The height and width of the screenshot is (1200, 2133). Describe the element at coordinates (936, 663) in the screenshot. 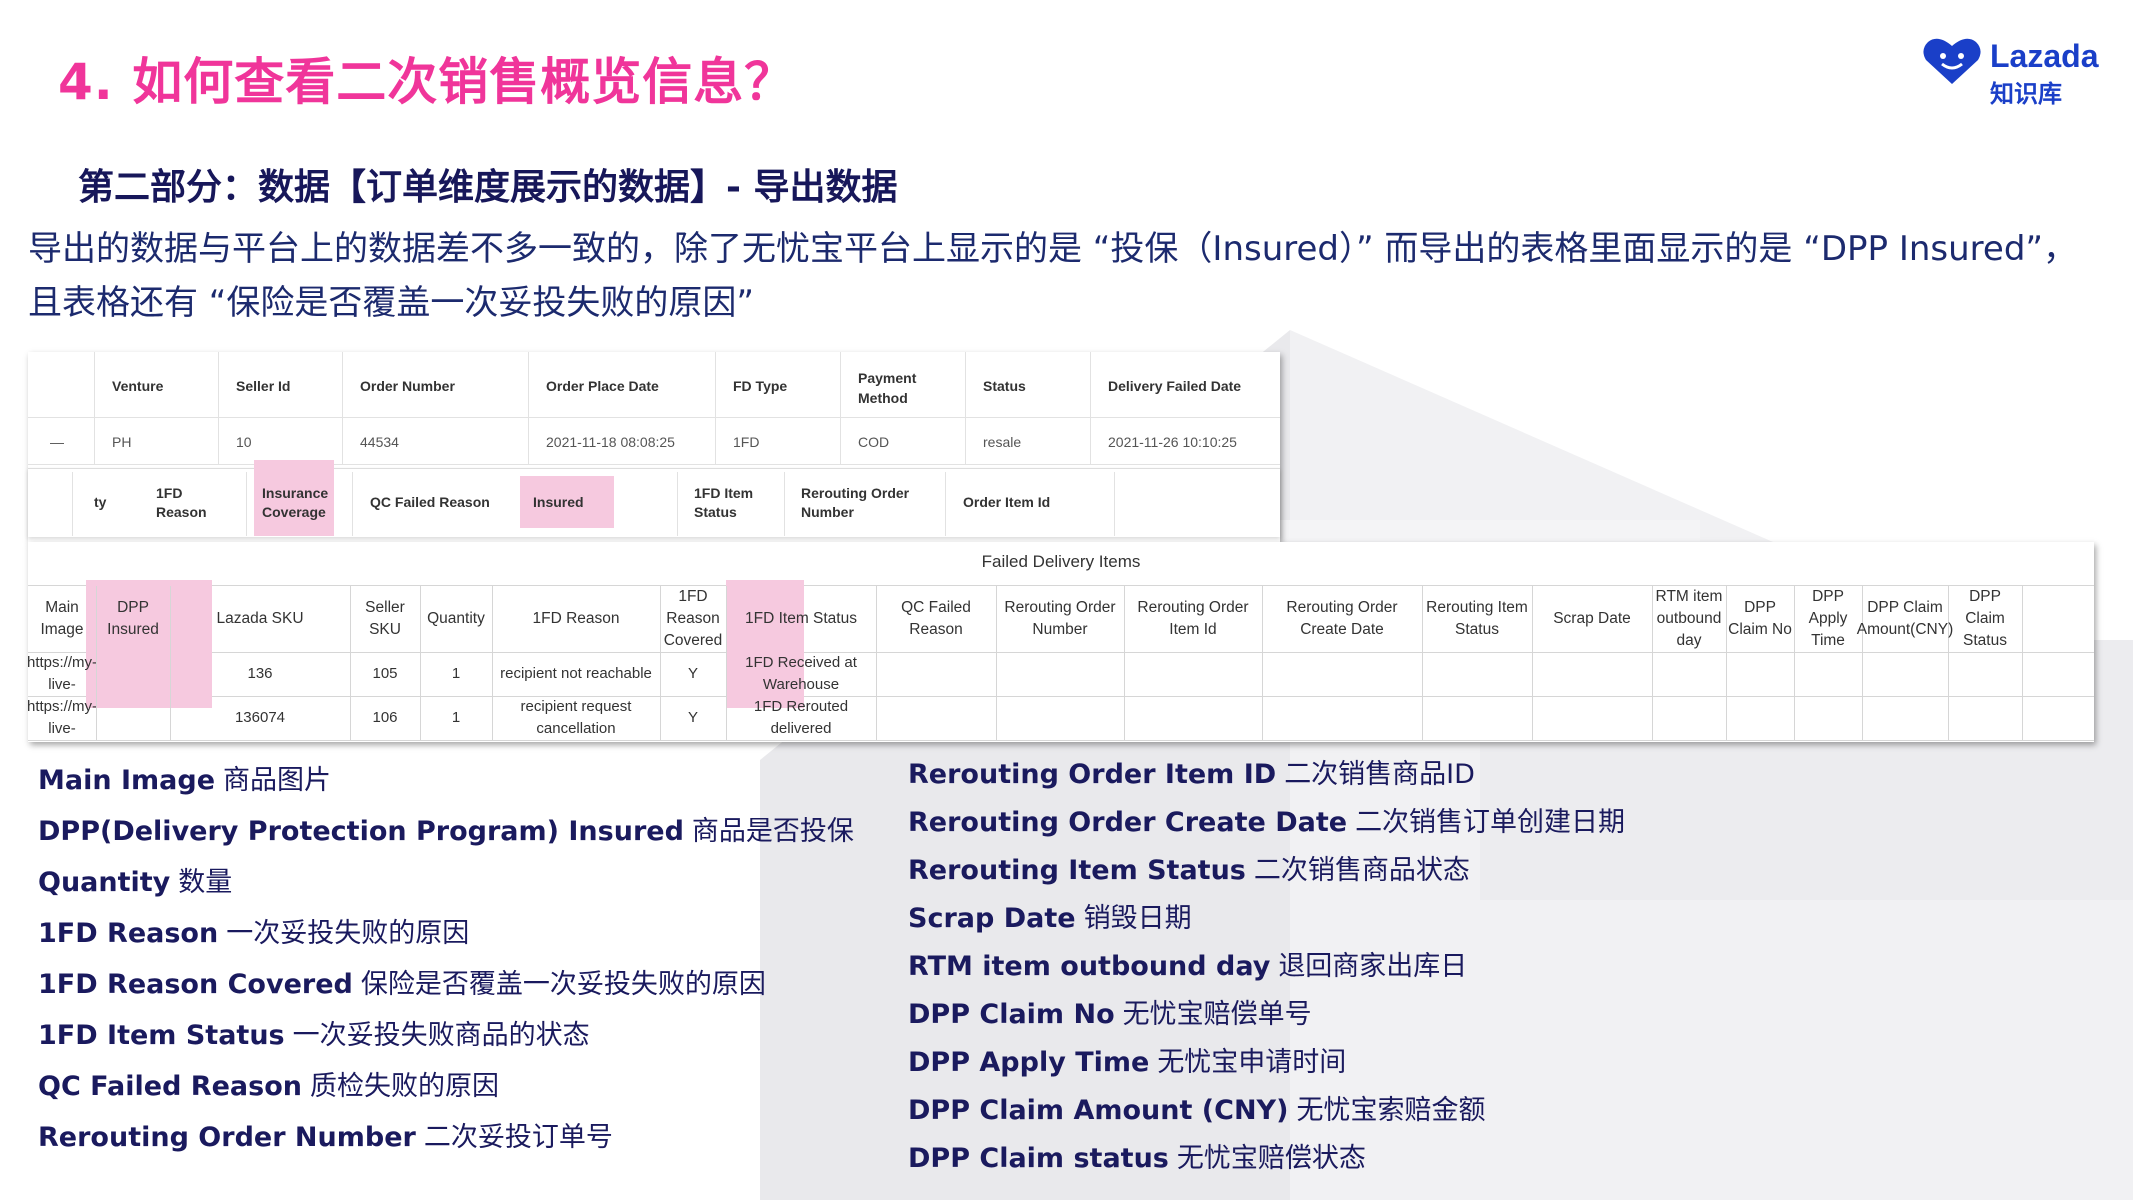

I see `export-col-8: QC Failed Reason` at that location.